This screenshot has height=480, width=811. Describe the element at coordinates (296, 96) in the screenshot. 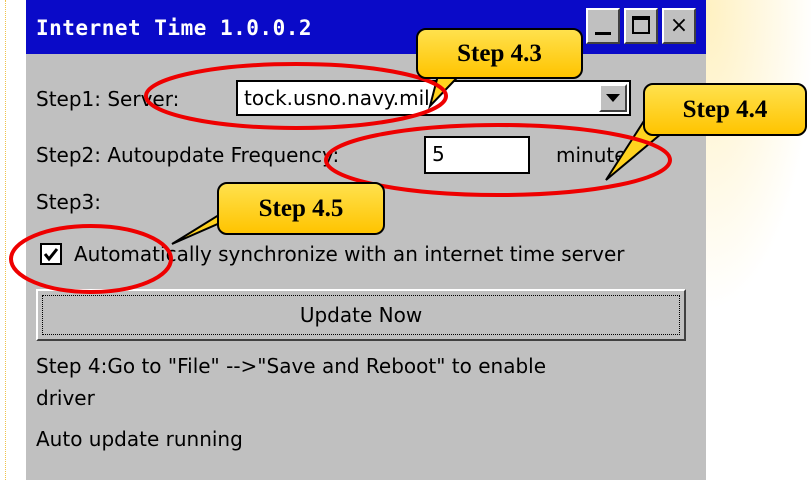

I see `highlight-ring-server` at that location.